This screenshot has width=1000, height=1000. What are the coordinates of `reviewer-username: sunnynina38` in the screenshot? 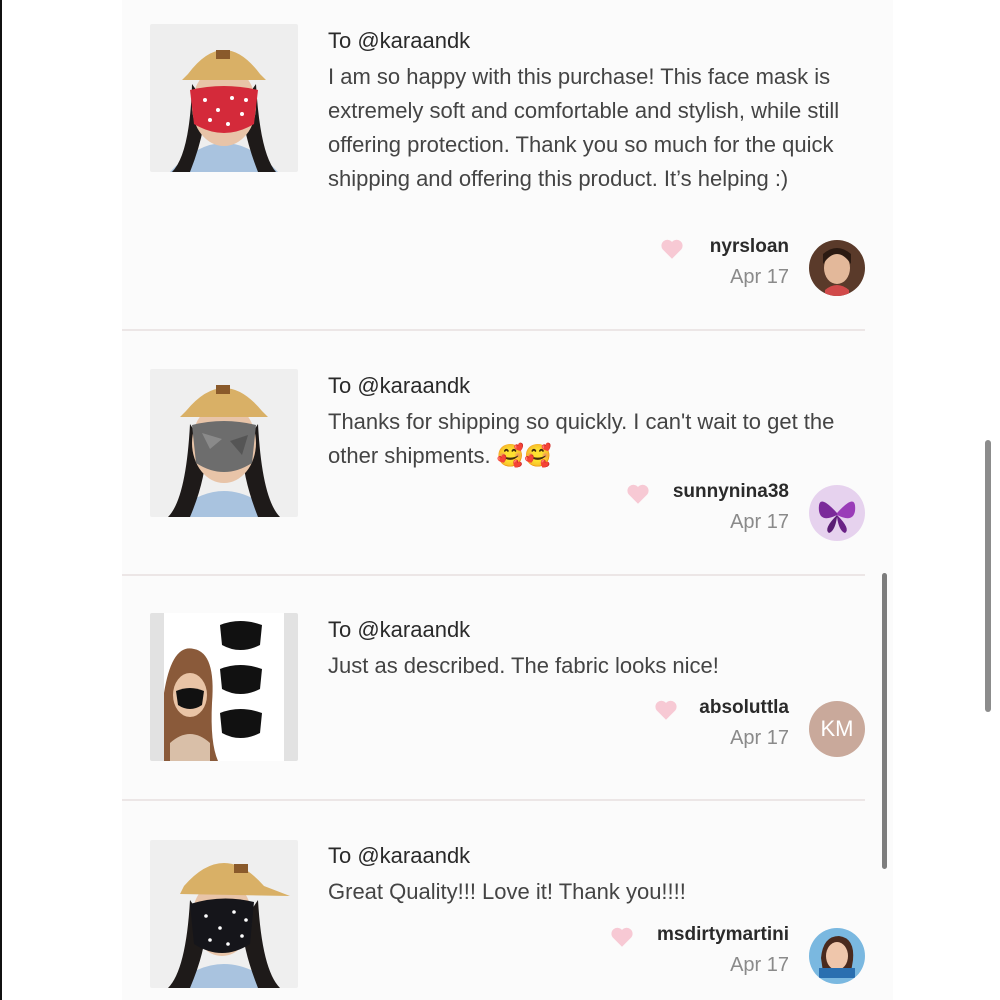 It's located at (731, 492).